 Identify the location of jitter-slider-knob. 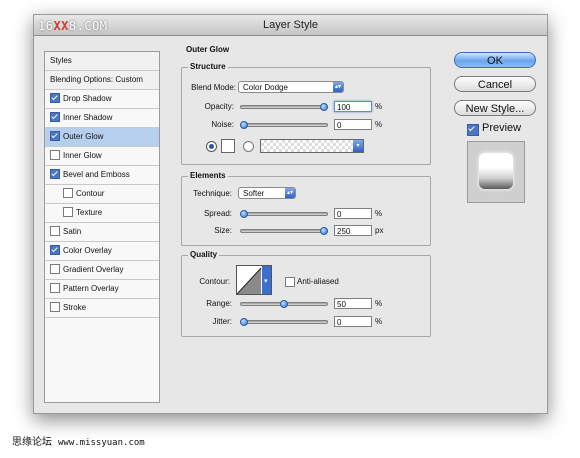
(244, 322).